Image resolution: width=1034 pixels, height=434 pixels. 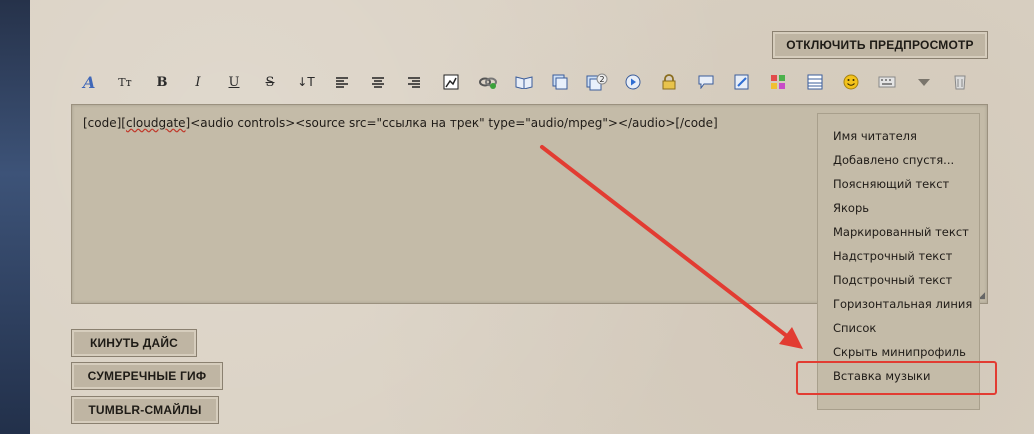 What do you see at coordinates (134, 343) in the screenshot?
I see `roll-dice-button: КИНУТЬ ДАЙС` at bounding box center [134, 343].